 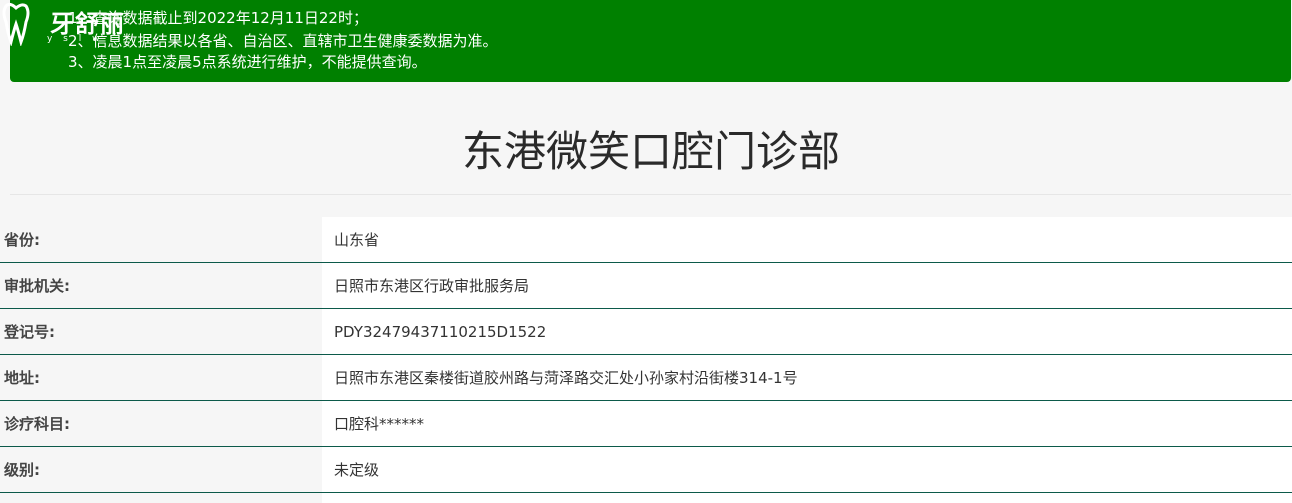 What do you see at coordinates (807, 239) in the screenshot?
I see `info-value: 山东省` at bounding box center [807, 239].